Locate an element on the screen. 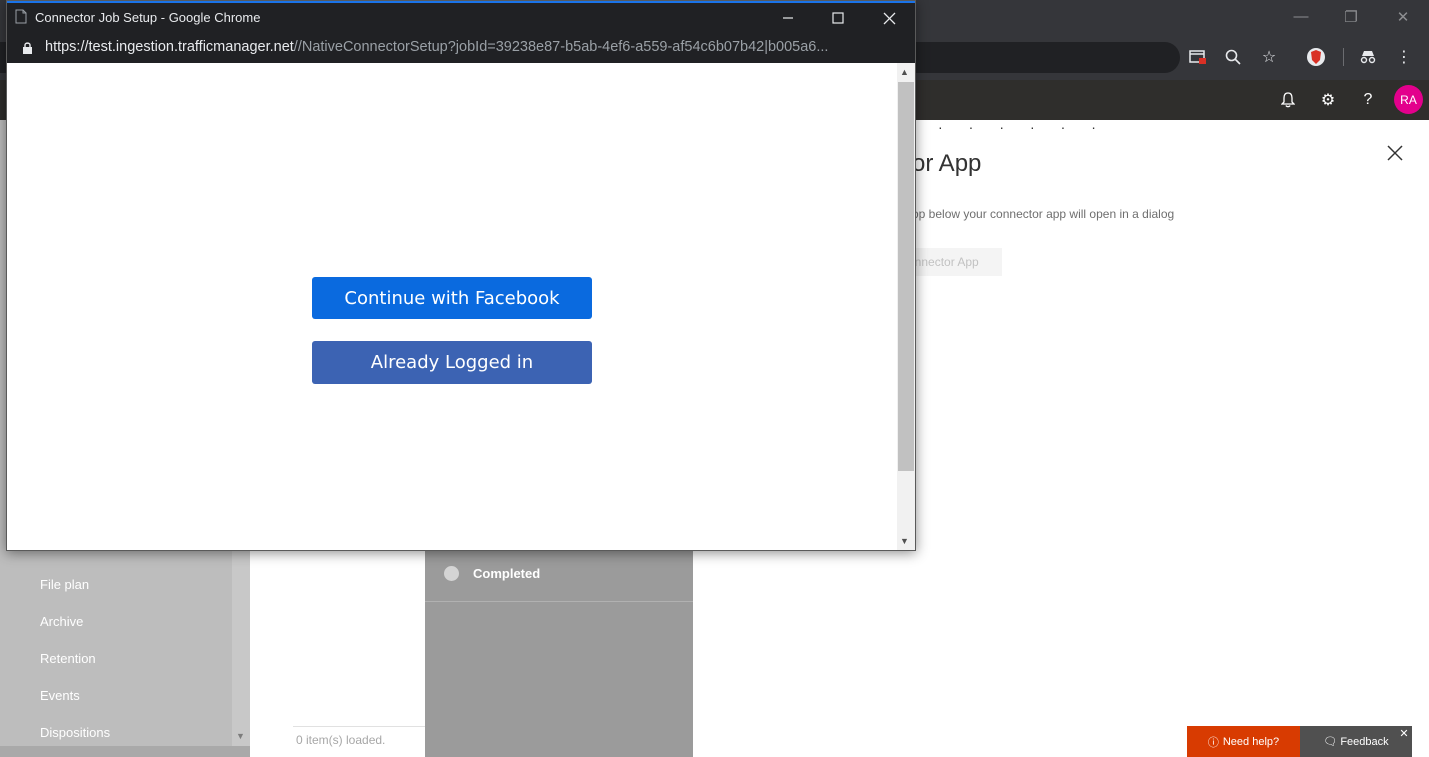 The height and width of the screenshot is (757, 1429). popup-window-title: Connector Job Setup - Google Chrome is located at coordinates (148, 17).